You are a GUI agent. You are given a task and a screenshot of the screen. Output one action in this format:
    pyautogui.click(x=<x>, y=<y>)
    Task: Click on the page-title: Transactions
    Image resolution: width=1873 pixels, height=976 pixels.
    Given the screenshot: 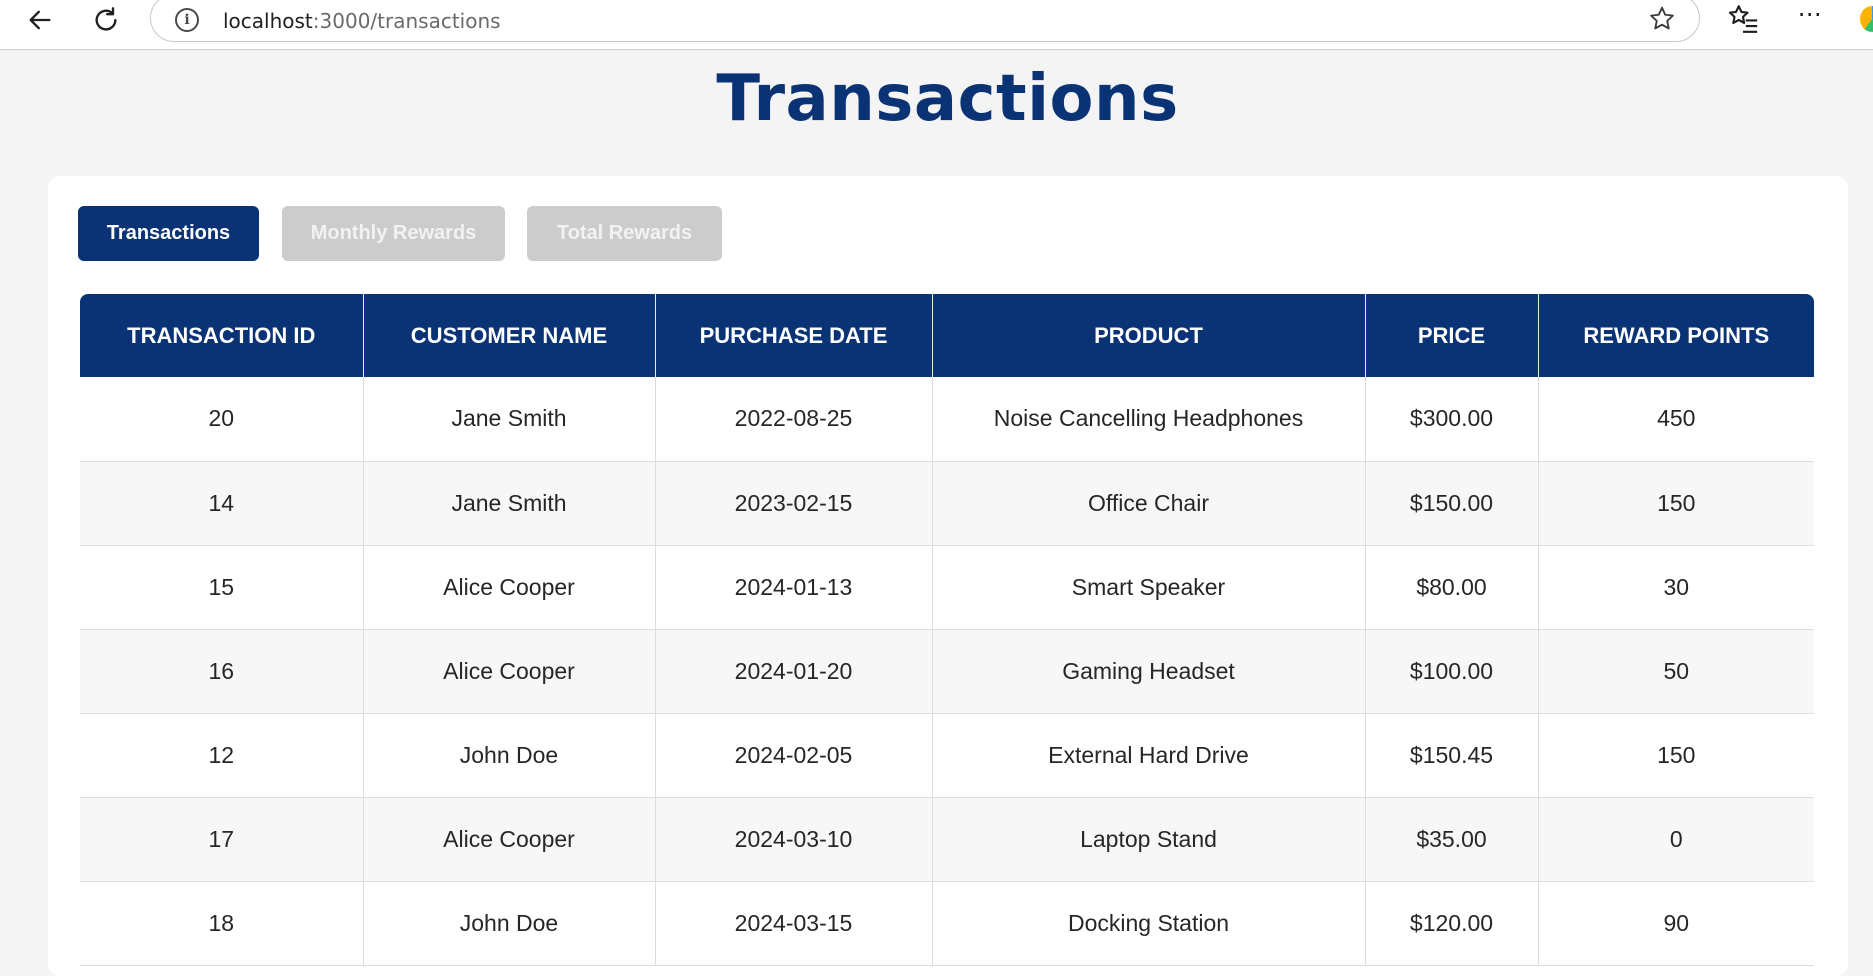 What is the action you would take?
    pyautogui.click(x=947, y=99)
    